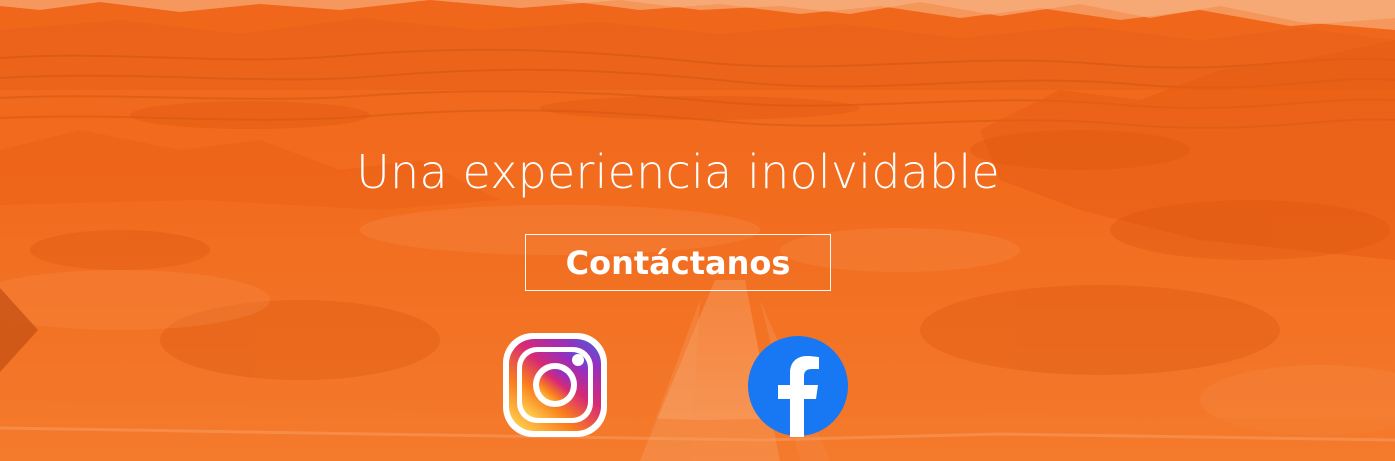  I want to click on side-arrow-decoration, so click(19, 330).